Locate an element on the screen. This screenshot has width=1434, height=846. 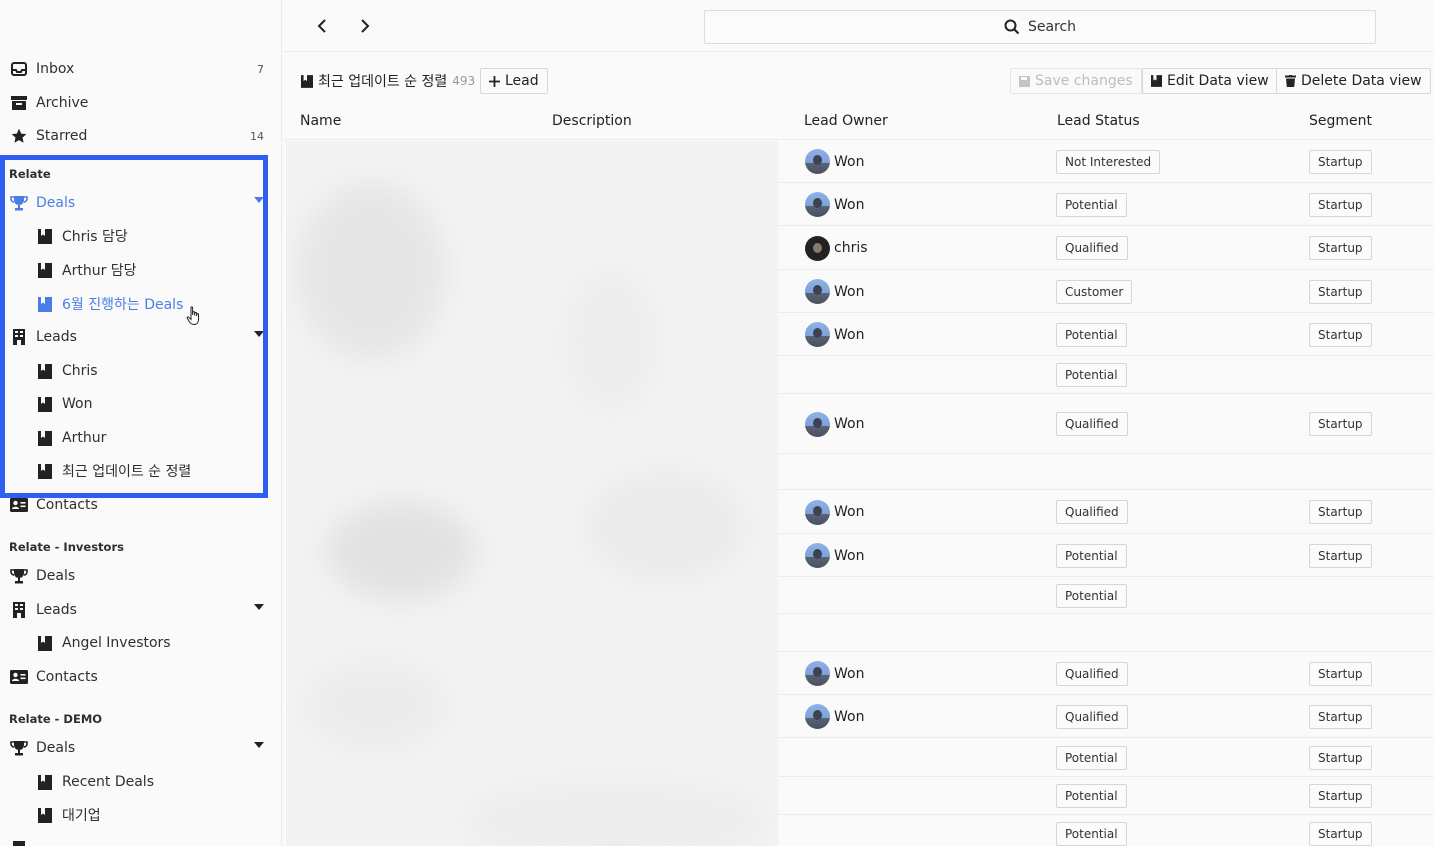
column-header-segment: Segment is located at coordinates (1340, 121).